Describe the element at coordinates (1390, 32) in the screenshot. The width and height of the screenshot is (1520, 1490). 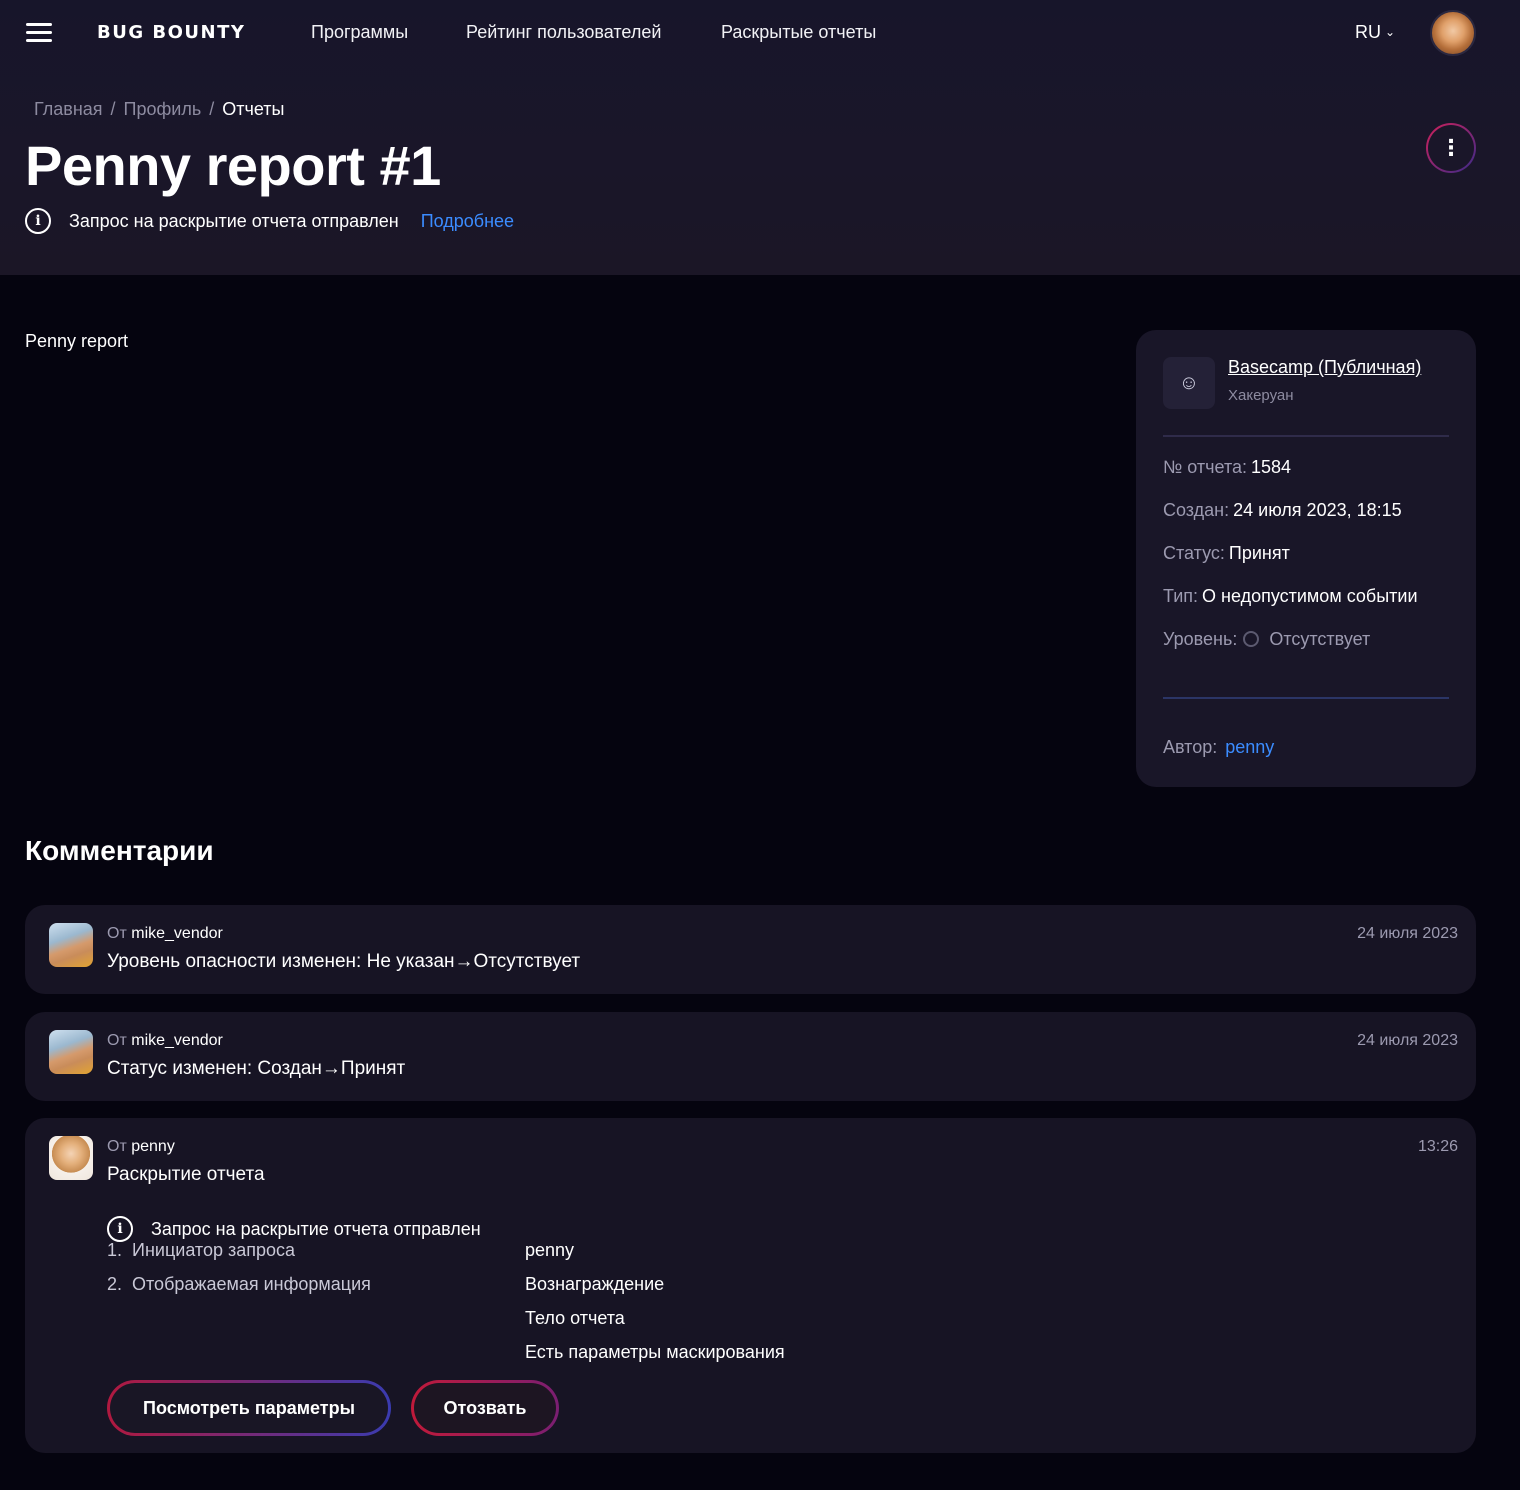
I see `chevron-down-icon: ⌄` at that location.